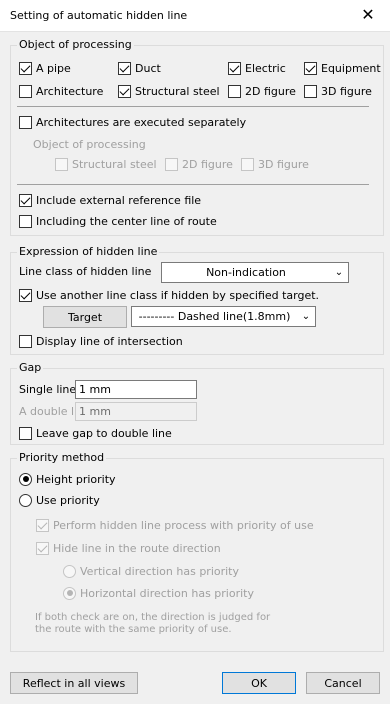 Image resolution: width=390 pixels, height=704 pixels. I want to click on checkbox-display-intersection: Display line of intersection, so click(101, 341).